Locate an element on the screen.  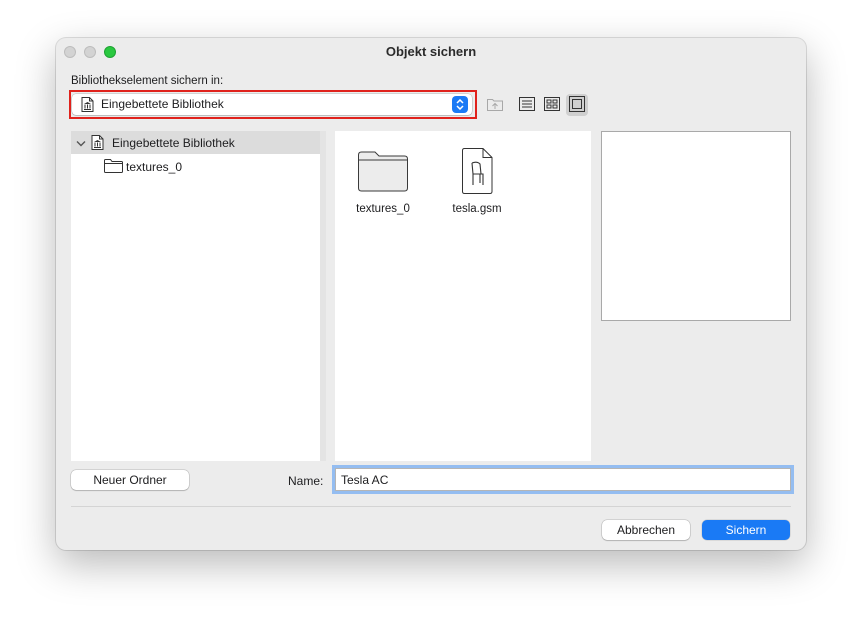
name-input is located at coordinates (563, 479).